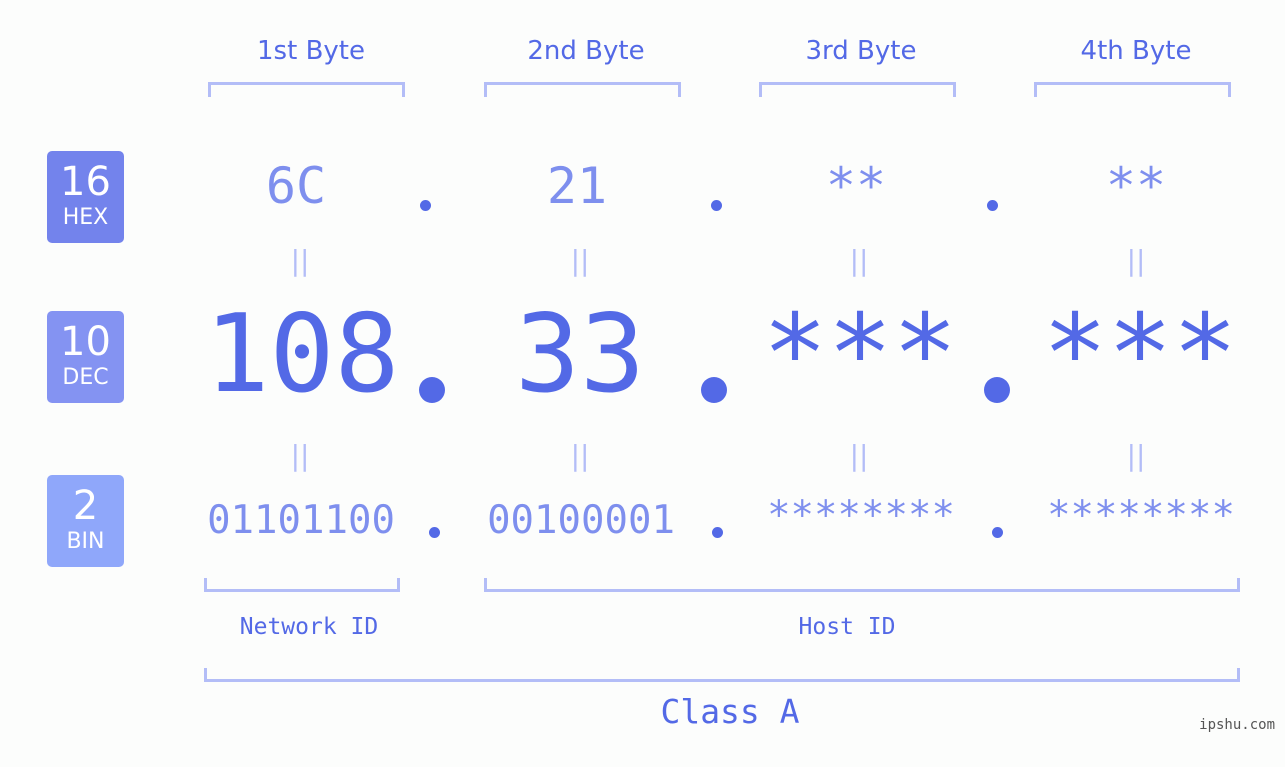 This screenshot has width=1285, height=767. I want to click on equals-sign-dec-bin-3: ||, so click(859, 455).